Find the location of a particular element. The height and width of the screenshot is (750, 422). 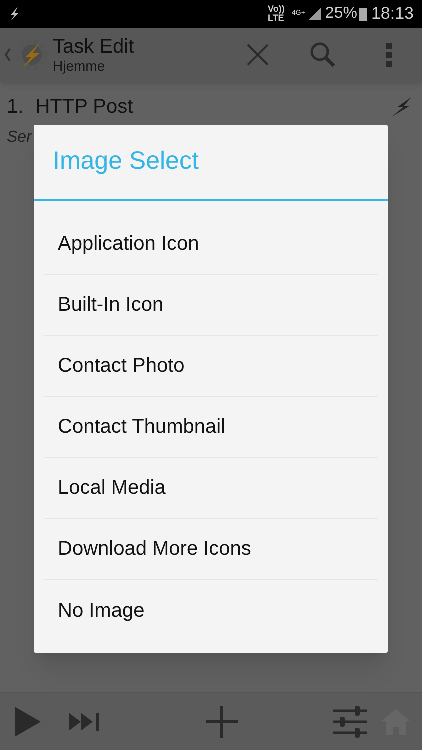

screen-subtitle: Hjemme is located at coordinates (79, 66).